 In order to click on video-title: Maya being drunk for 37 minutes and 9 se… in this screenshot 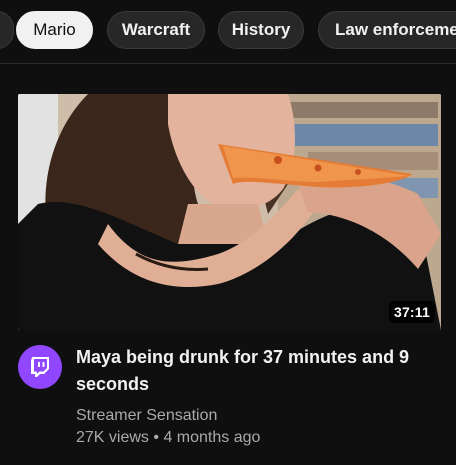, I will do `click(256, 371)`.